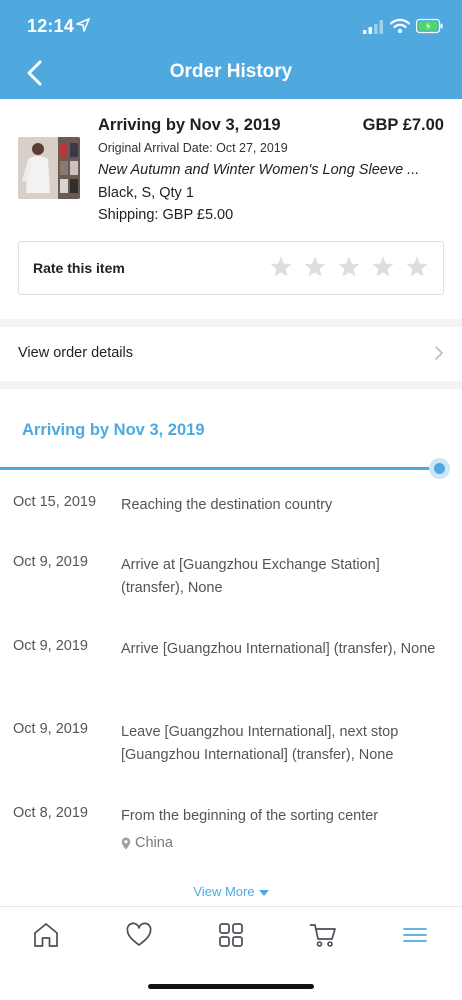 Image resolution: width=462 pixels, height=1000 pixels. What do you see at coordinates (166, 215) in the screenshot?
I see `shipping-cost: Shipping: GBP £5.00` at bounding box center [166, 215].